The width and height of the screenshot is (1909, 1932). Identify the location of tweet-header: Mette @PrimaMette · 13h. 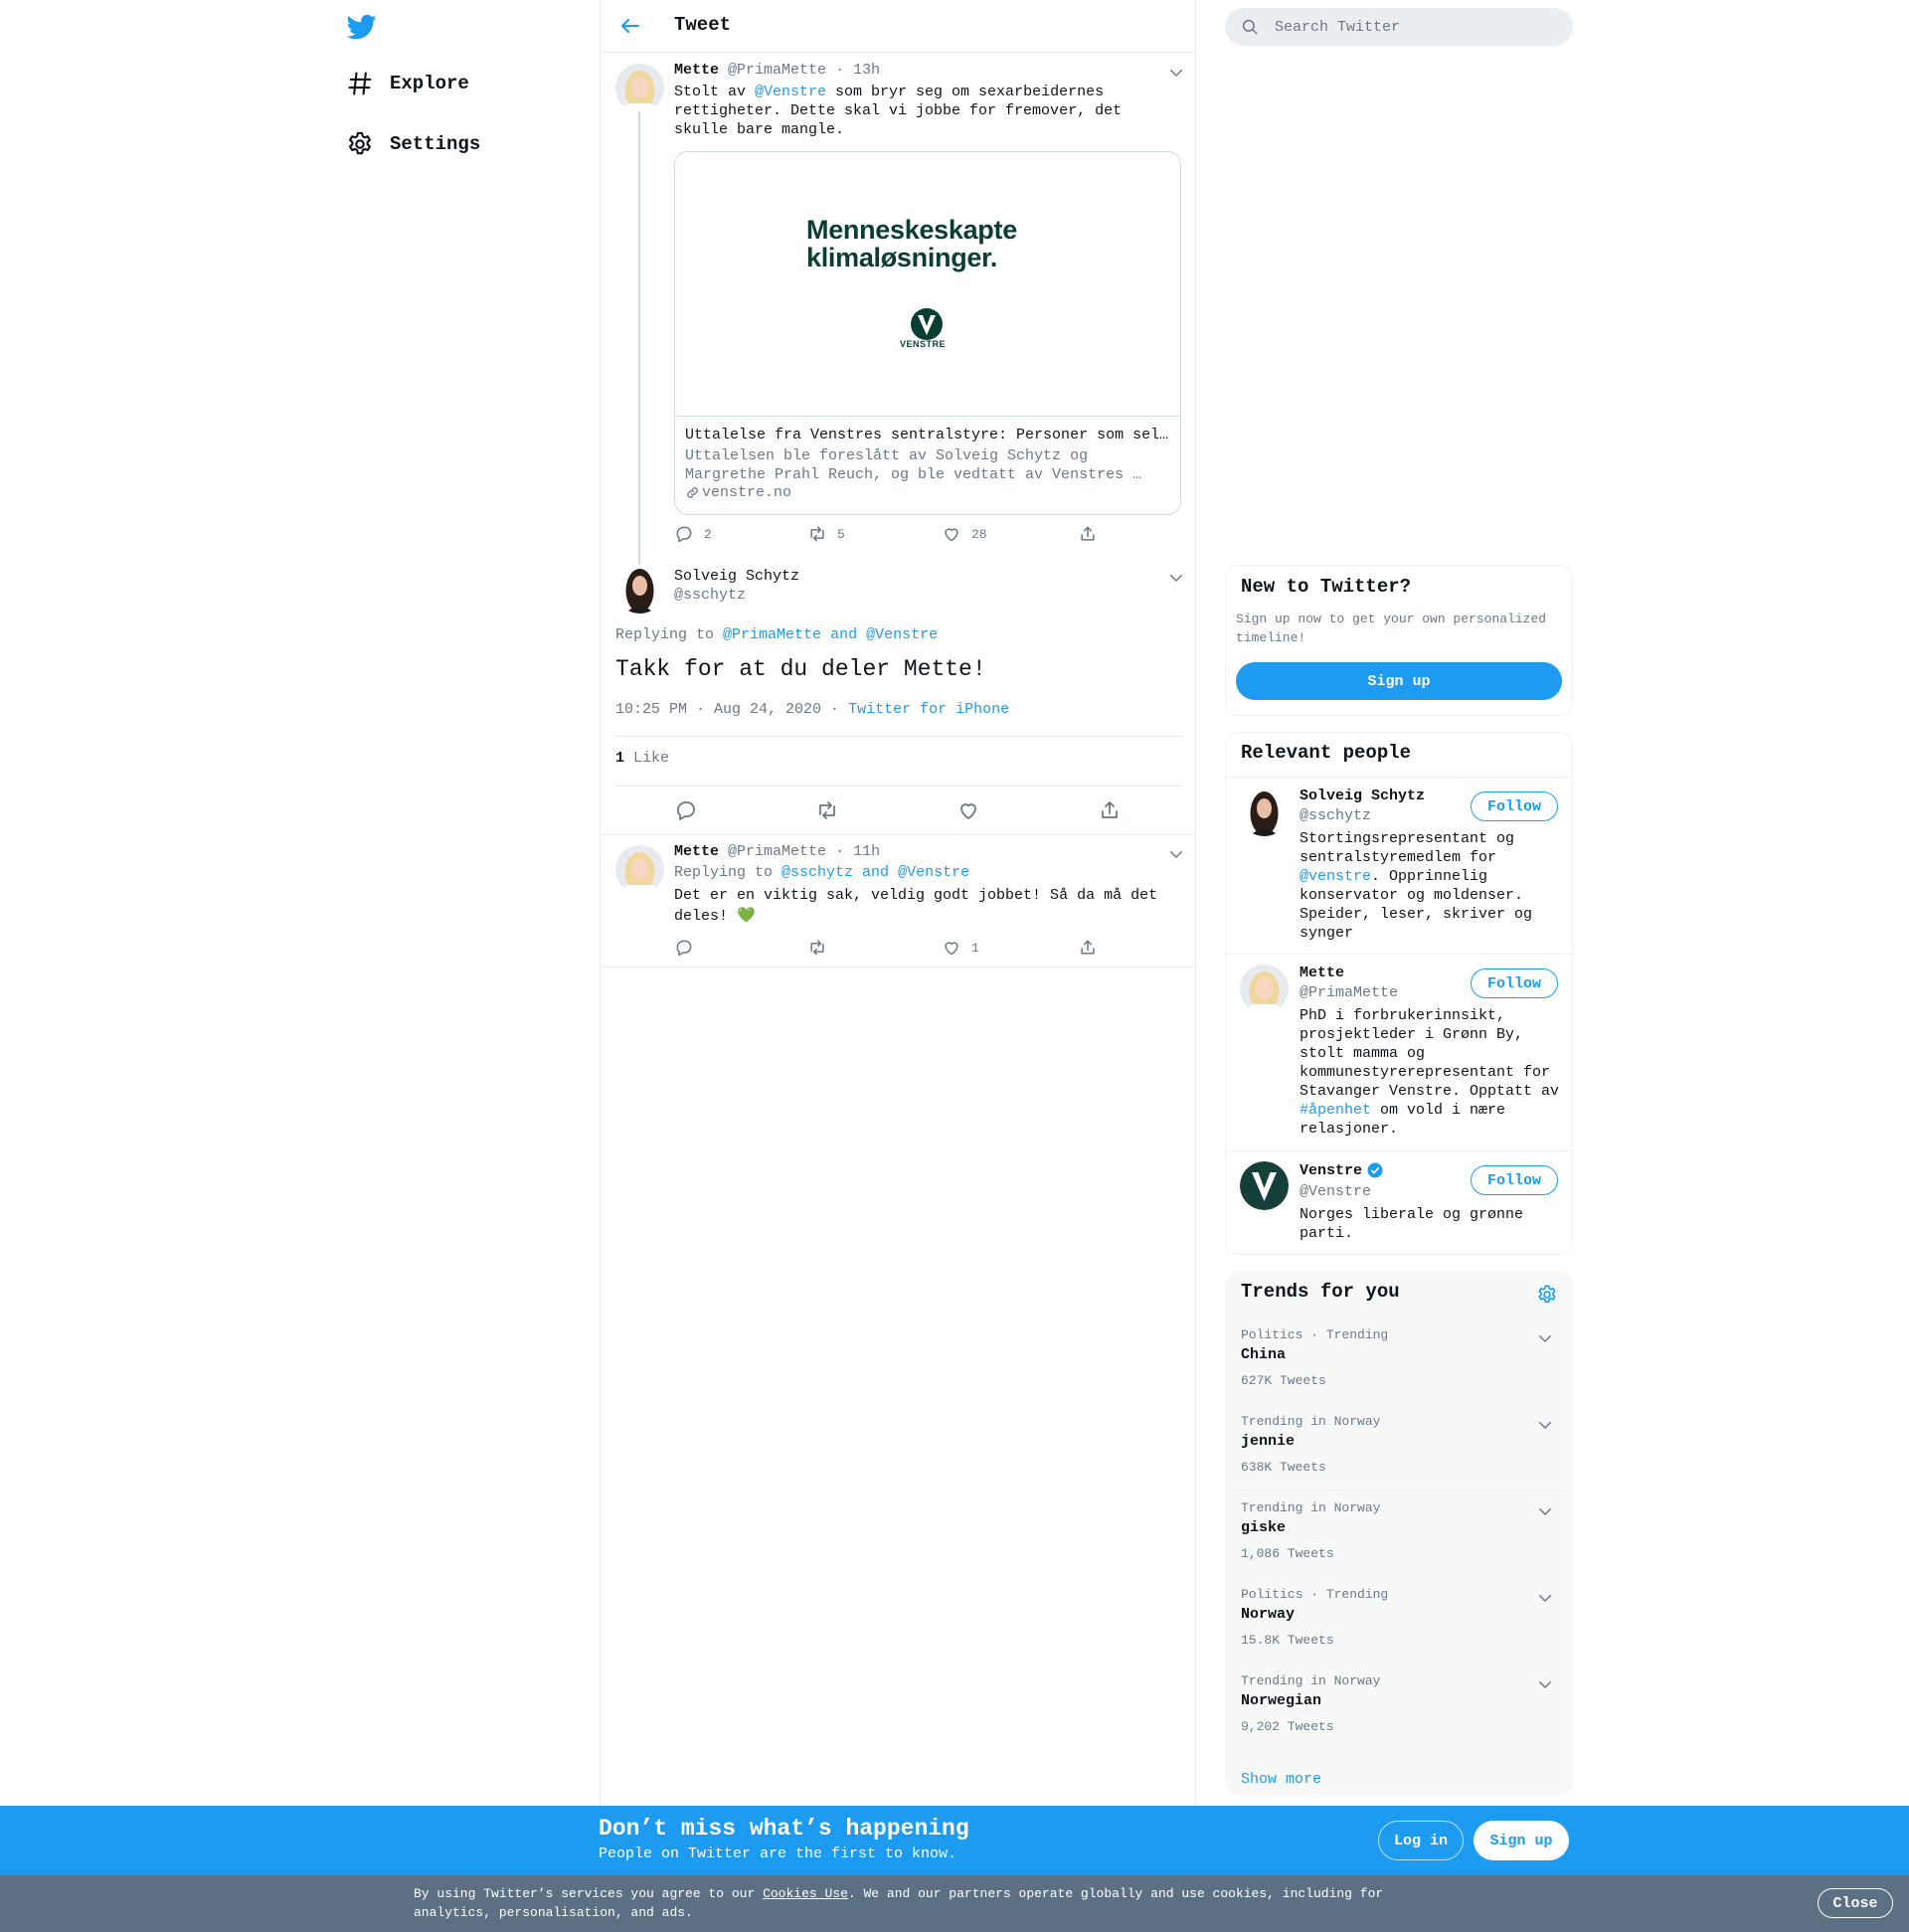
(777, 71).